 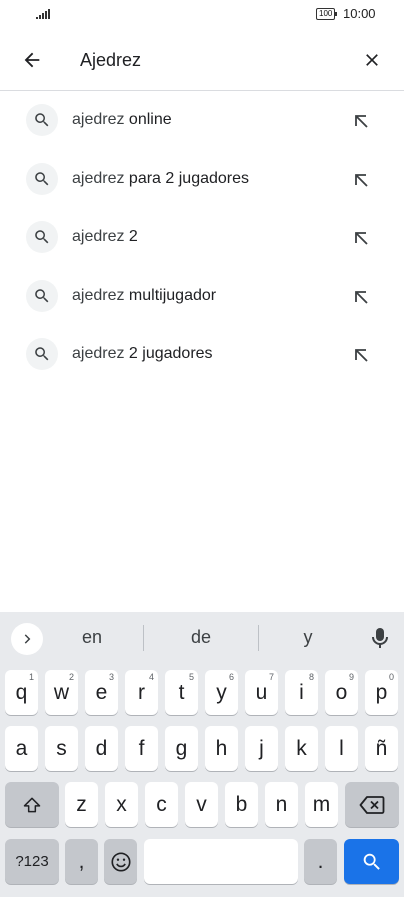 I want to click on suggestion-label: ajedrez 2, so click(x=105, y=236).